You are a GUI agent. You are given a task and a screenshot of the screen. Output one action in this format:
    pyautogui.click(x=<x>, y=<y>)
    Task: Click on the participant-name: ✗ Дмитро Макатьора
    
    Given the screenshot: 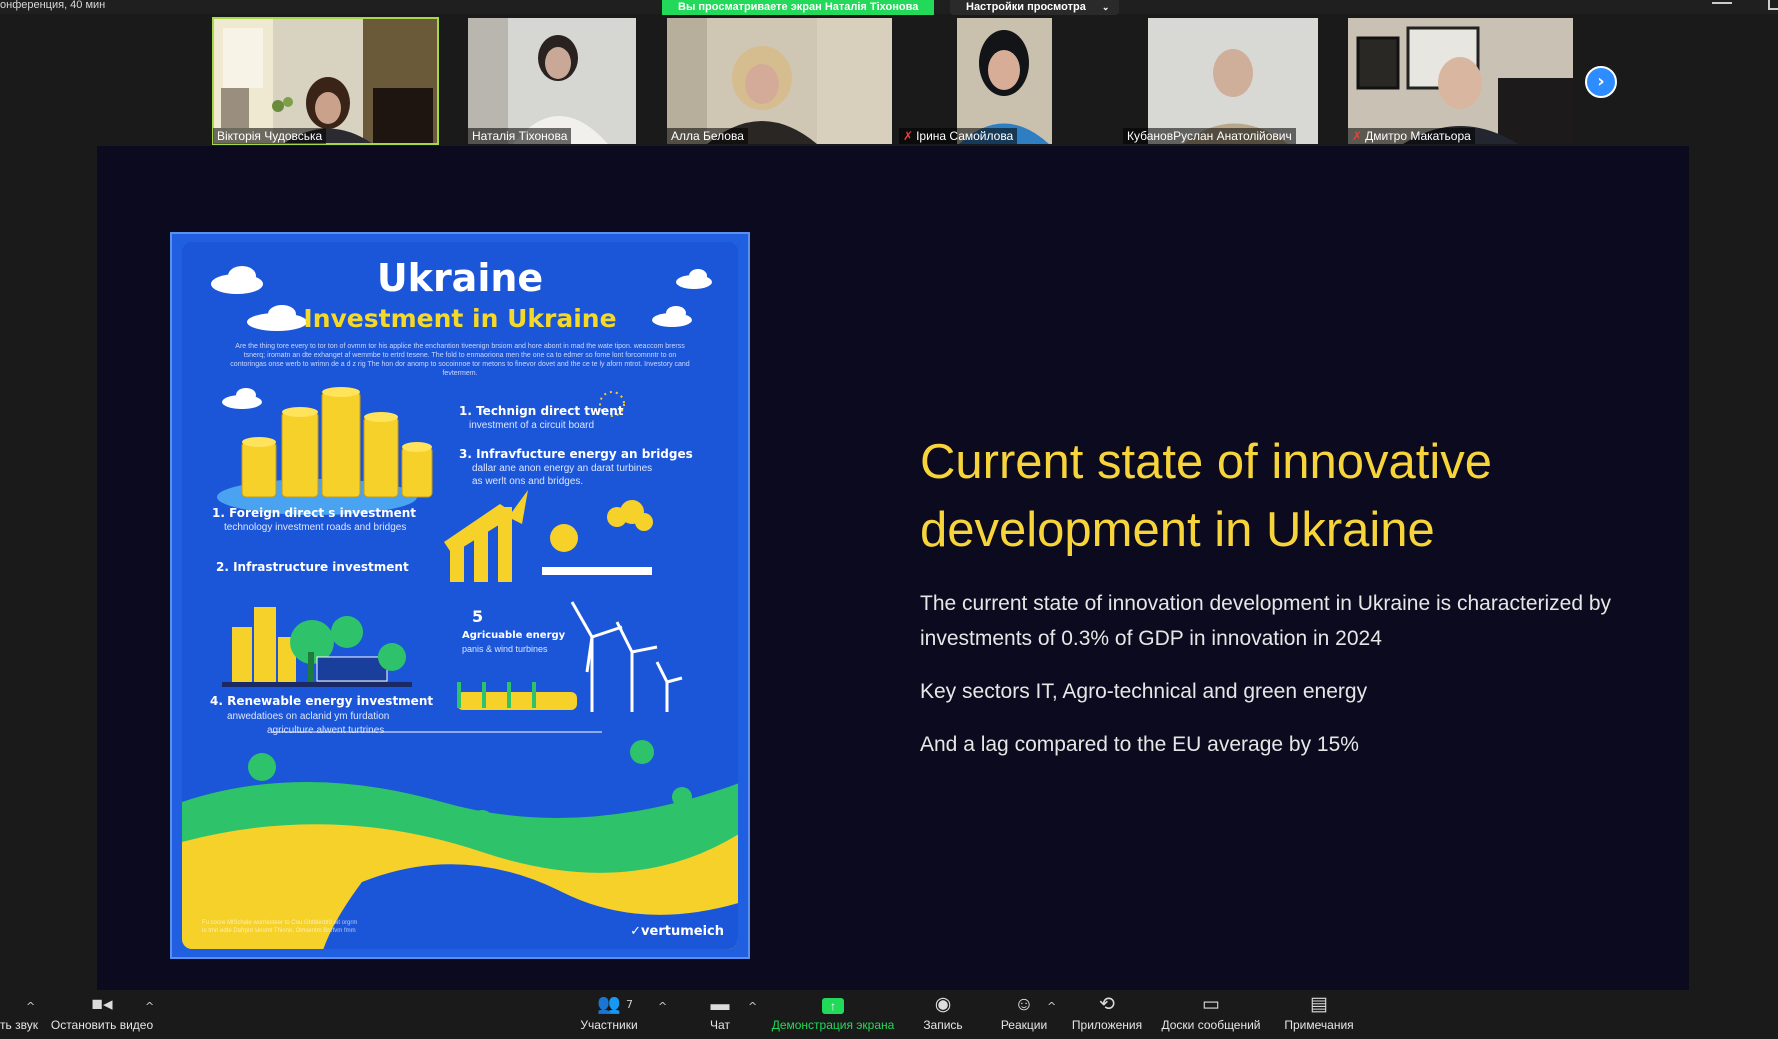 What is the action you would take?
    pyautogui.click(x=1411, y=136)
    